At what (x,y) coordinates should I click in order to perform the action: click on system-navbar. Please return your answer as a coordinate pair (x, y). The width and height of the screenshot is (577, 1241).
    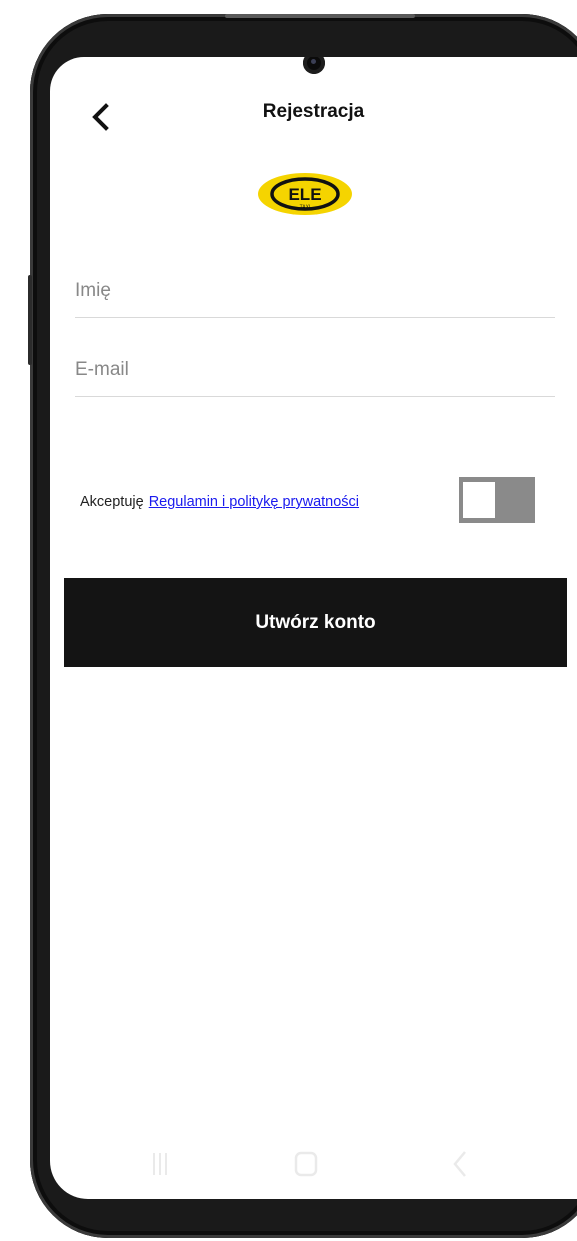
    Looking at the image, I should click on (313, 1172).